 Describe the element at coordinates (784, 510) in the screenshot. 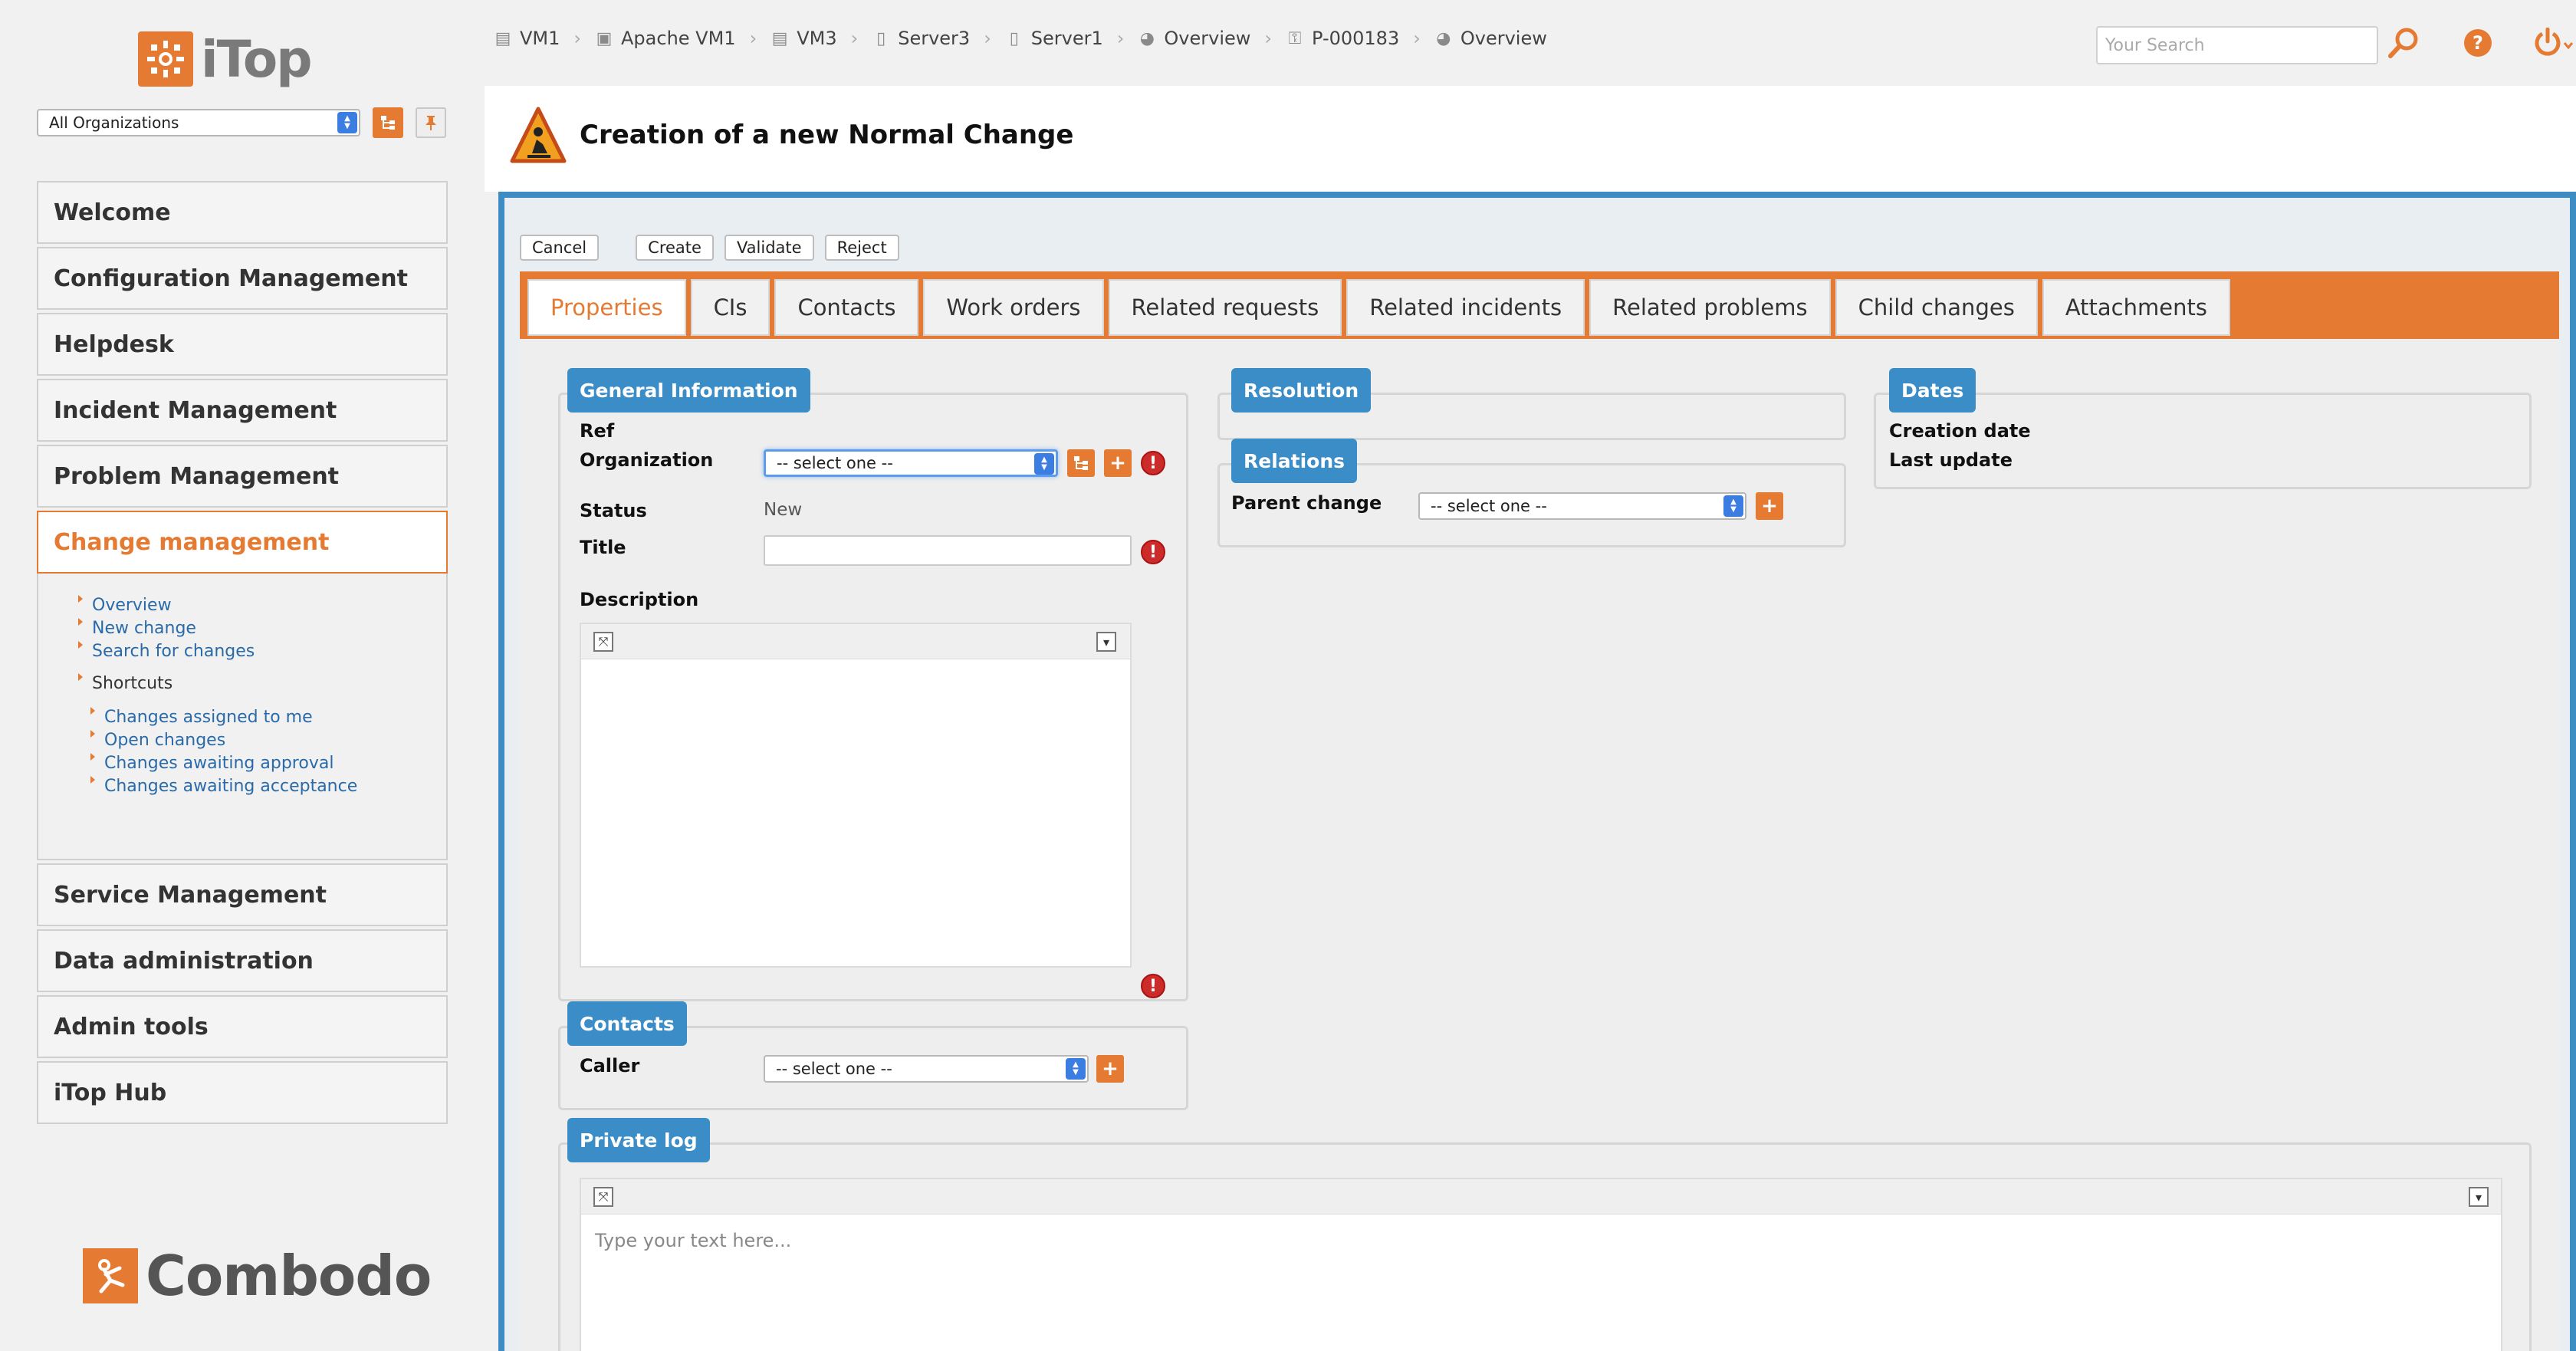

I see `status-value: New` at that location.